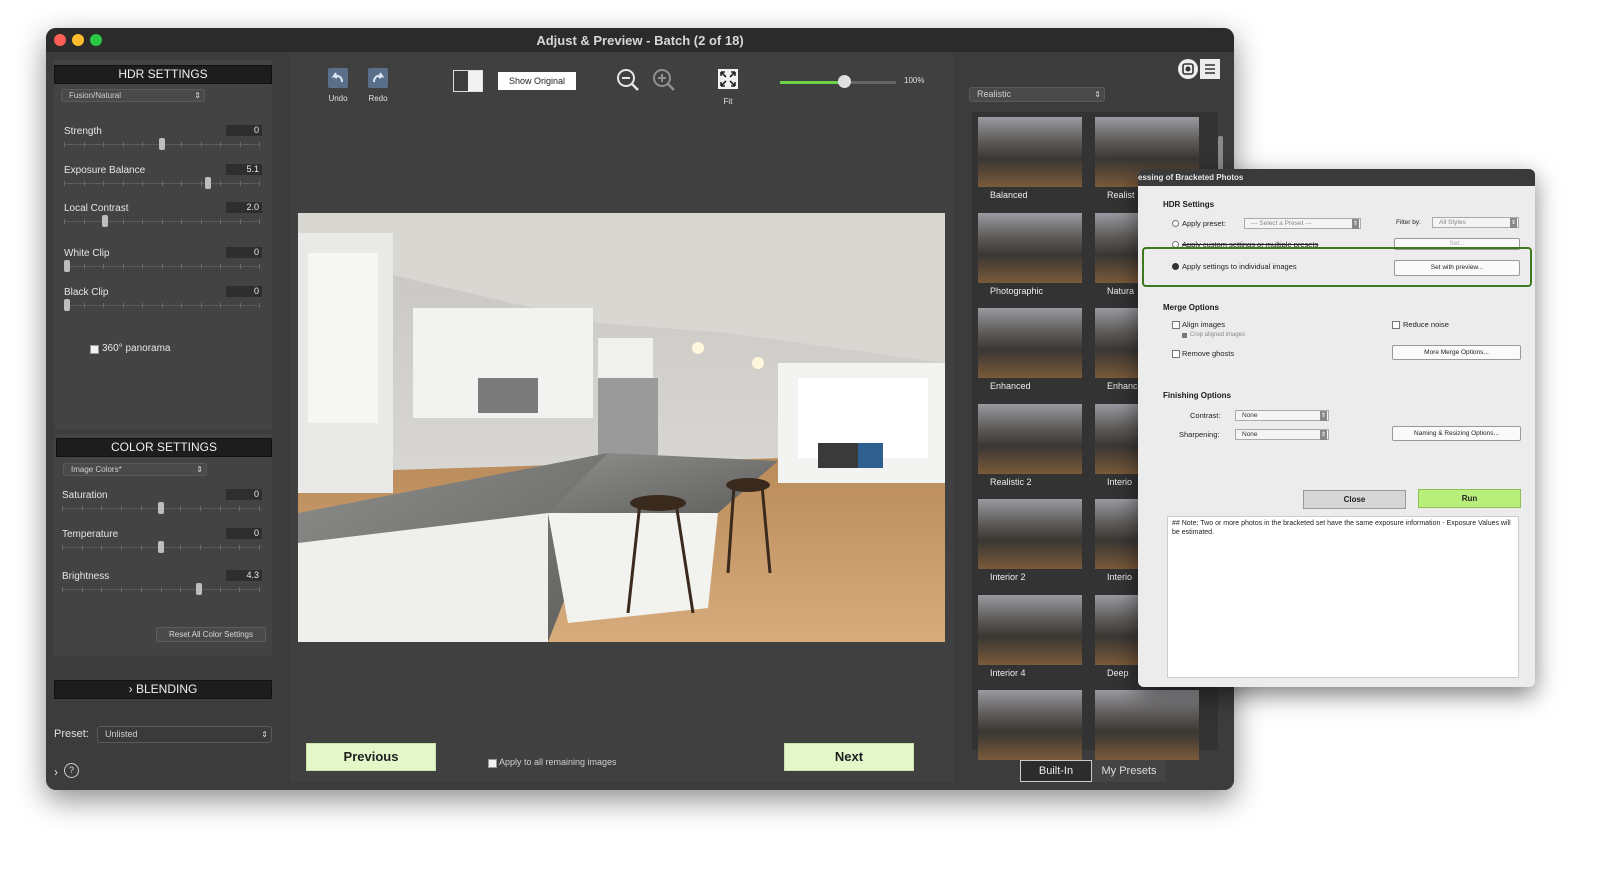  What do you see at coordinates (1031, 640) in the screenshot?
I see `style-thumbnail: Interior 4` at bounding box center [1031, 640].